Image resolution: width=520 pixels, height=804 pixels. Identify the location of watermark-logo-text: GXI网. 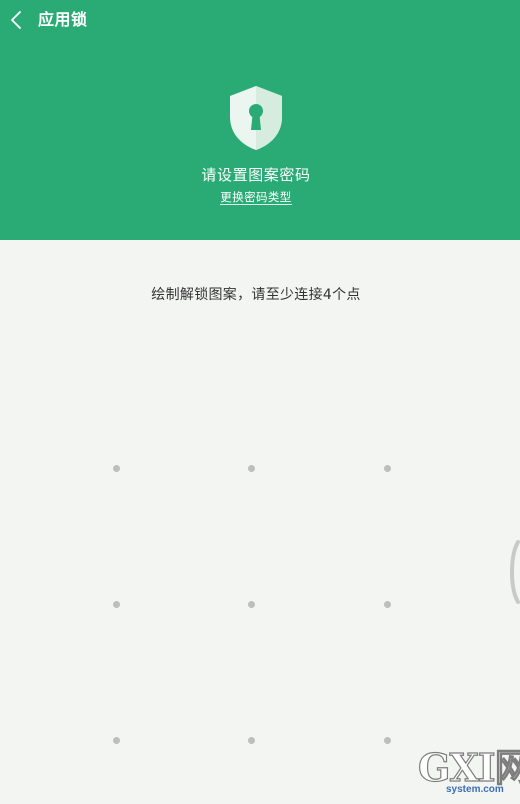
(468, 767).